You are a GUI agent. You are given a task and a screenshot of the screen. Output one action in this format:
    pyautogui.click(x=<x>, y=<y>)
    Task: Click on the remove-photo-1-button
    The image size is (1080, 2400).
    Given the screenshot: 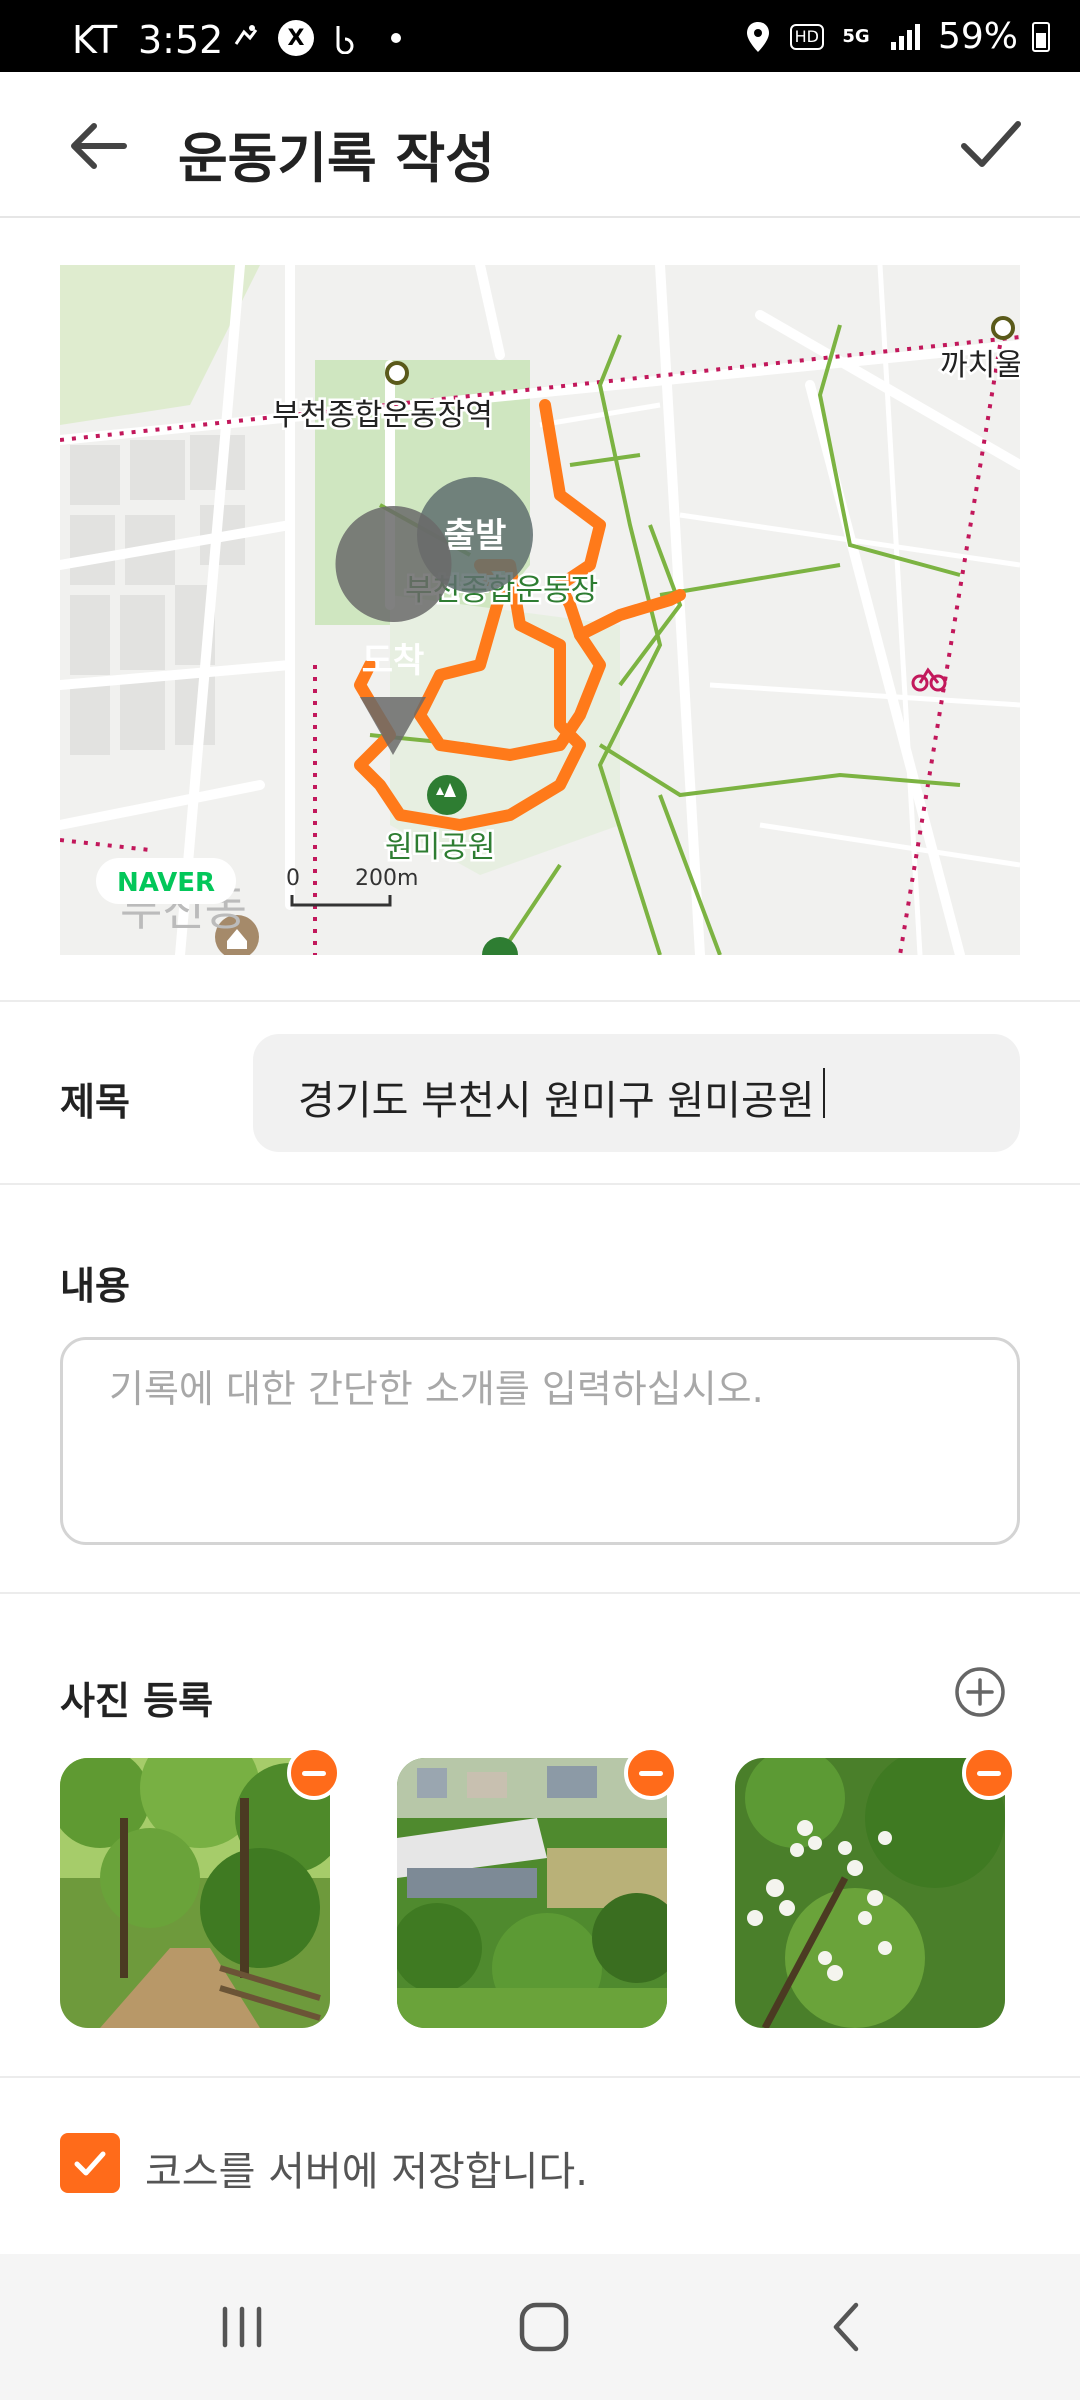 What is the action you would take?
    pyautogui.click(x=314, y=1773)
    